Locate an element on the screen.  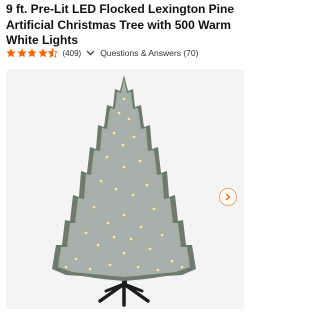
rating-row: (409) Questions & Answers (70) is located at coordinates (102, 53).